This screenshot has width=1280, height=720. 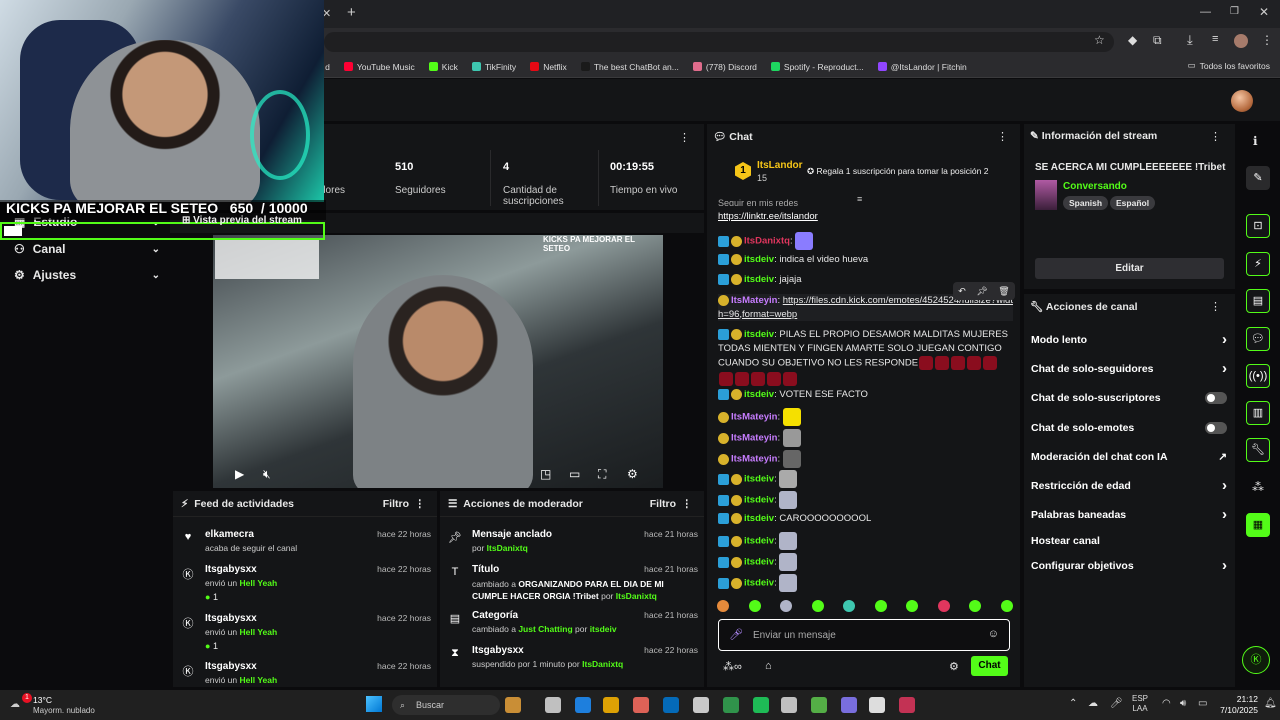 I want to click on chat-link: https://linktr.ee/itslandor, so click(x=768, y=216).